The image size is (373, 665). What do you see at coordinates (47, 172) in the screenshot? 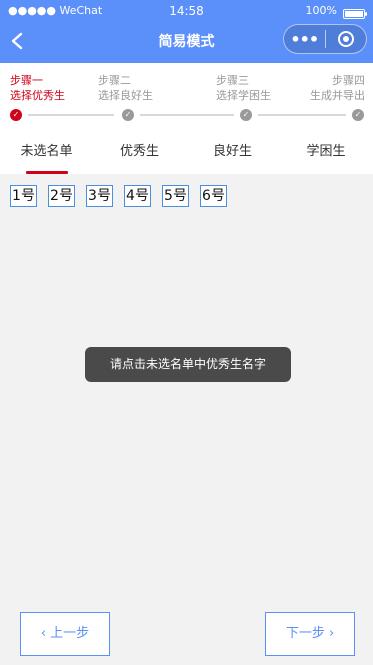
I see `active-tab-indicator` at bounding box center [47, 172].